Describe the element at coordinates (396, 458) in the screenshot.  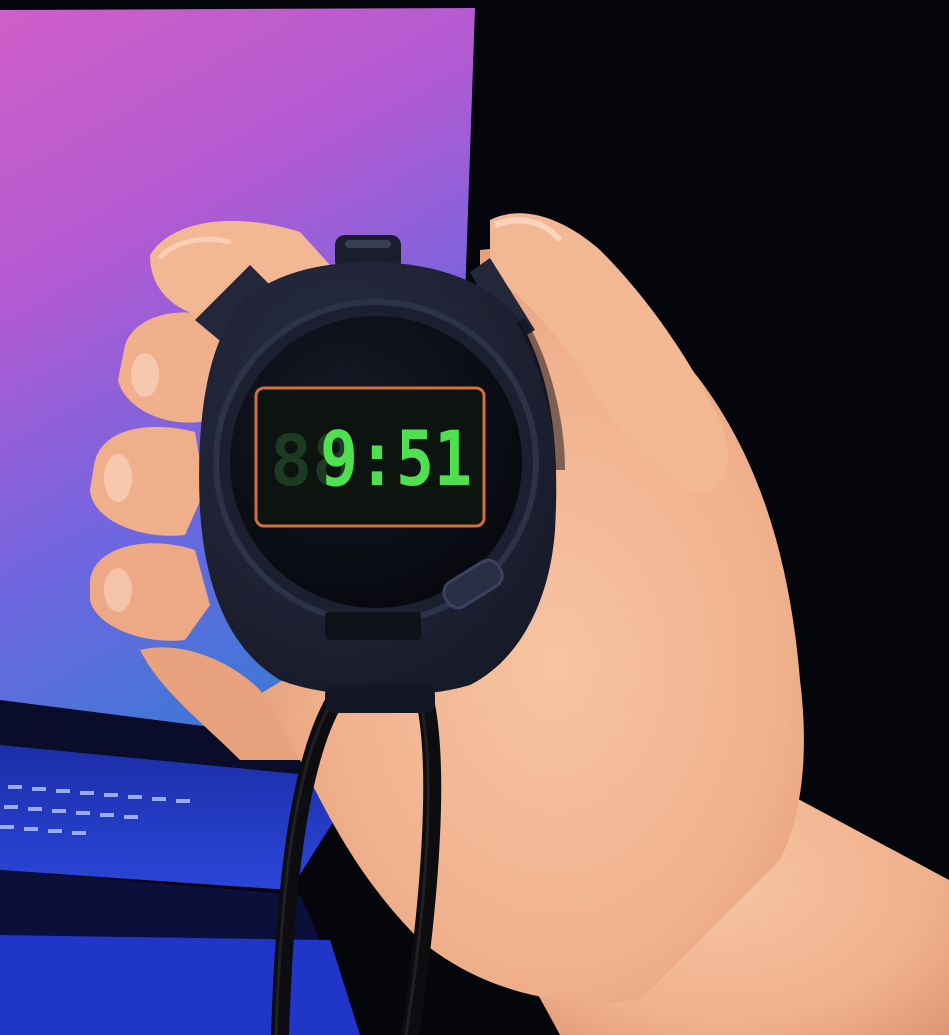
I see `lcd-time: 9:51` at that location.